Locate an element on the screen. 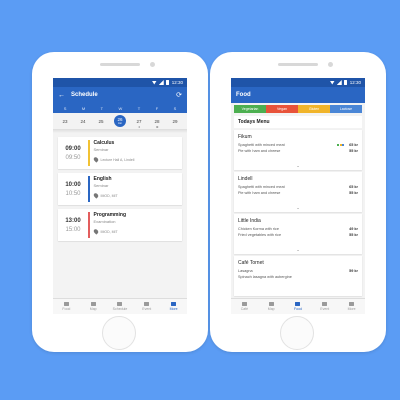 Image resolution: width=400 pixels, height=400 pixels. bottom-nav: Café Map Food Event More is located at coordinates (298, 306).